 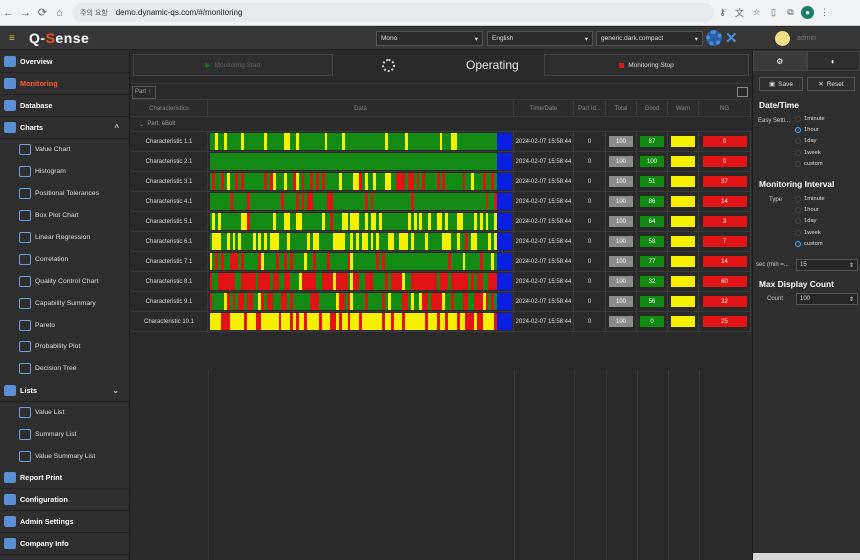 I want to click on sidebar-item-admin-settings: Admin Settings, so click(x=64, y=522).